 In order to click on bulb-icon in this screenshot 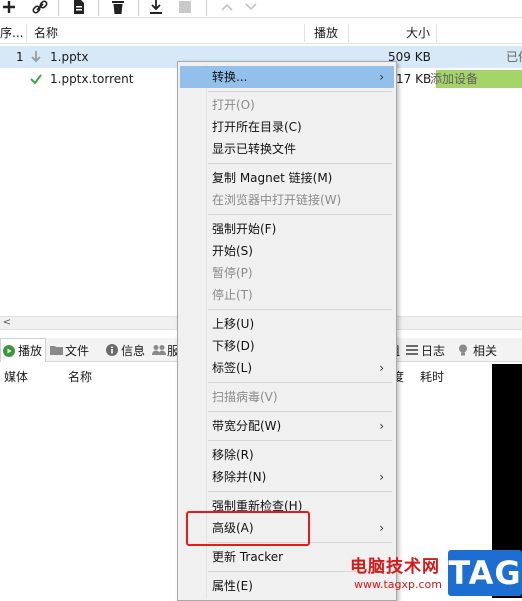, I will do `click(464, 350)`.